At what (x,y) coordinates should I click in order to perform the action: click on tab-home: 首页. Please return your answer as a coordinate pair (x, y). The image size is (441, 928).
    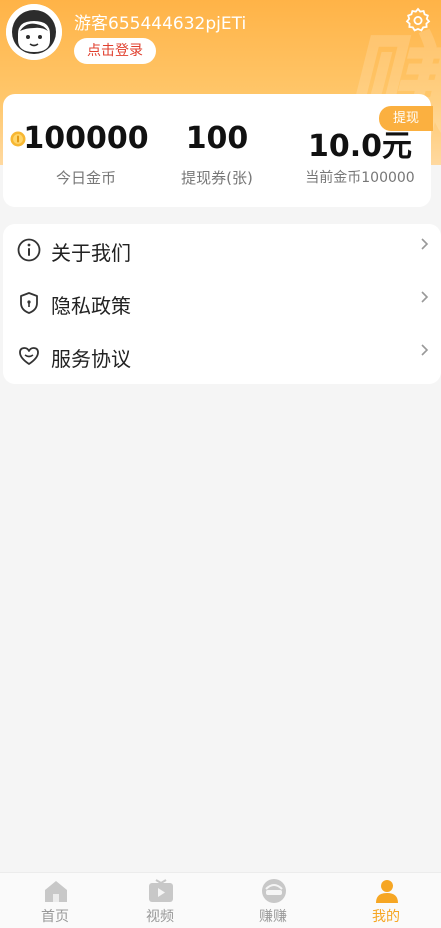
    Looking at the image, I should click on (55, 900).